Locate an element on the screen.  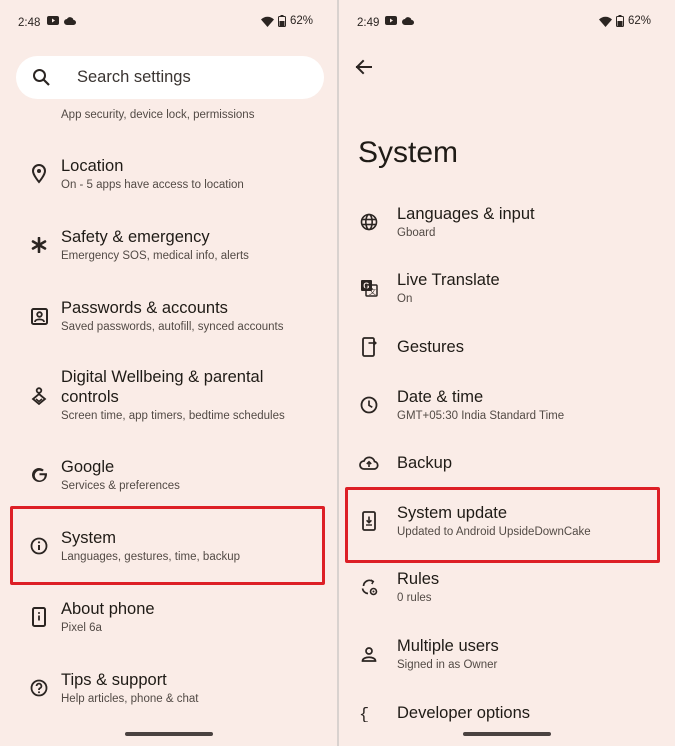
item-title: Date & time is located at coordinates (440, 397).